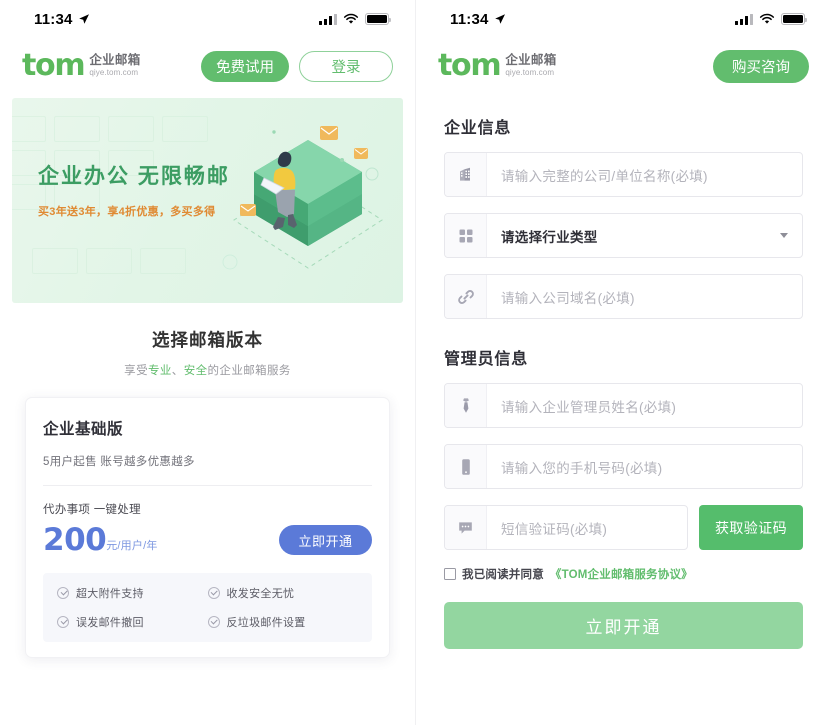  What do you see at coordinates (136, 371) in the screenshot?
I see `subtitle-pre: 享受` at bounding box center [136, 371].